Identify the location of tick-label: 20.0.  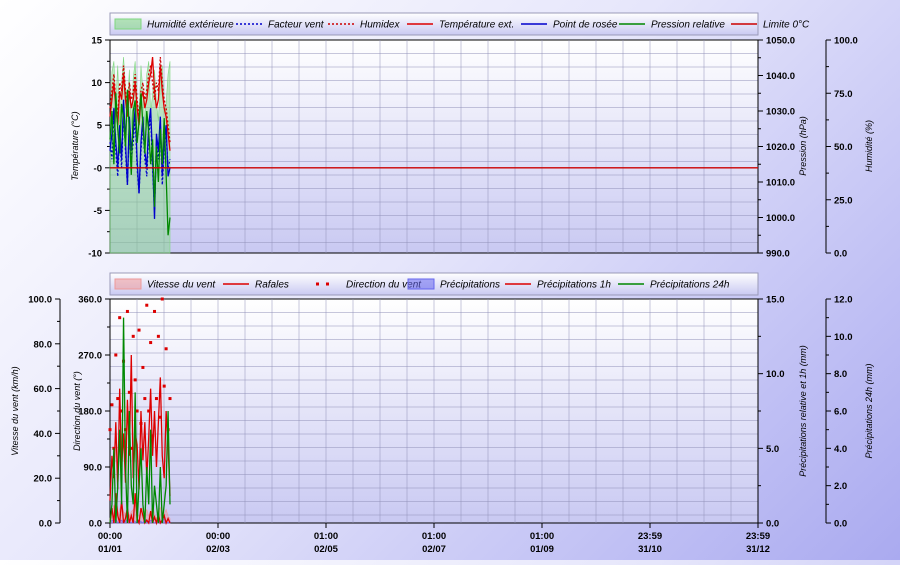
(43, 479).